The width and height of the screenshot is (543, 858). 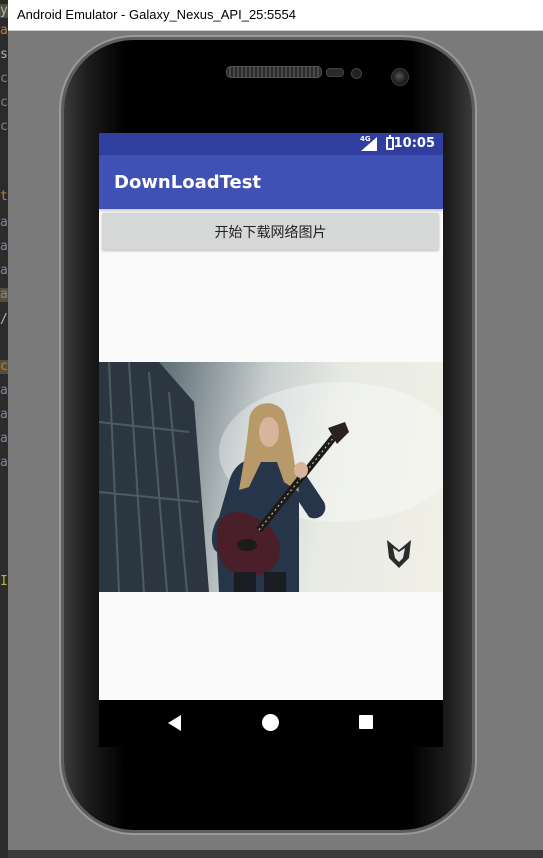 I want to click on app-title: DownLoadTest, so click(x=188, y=182).